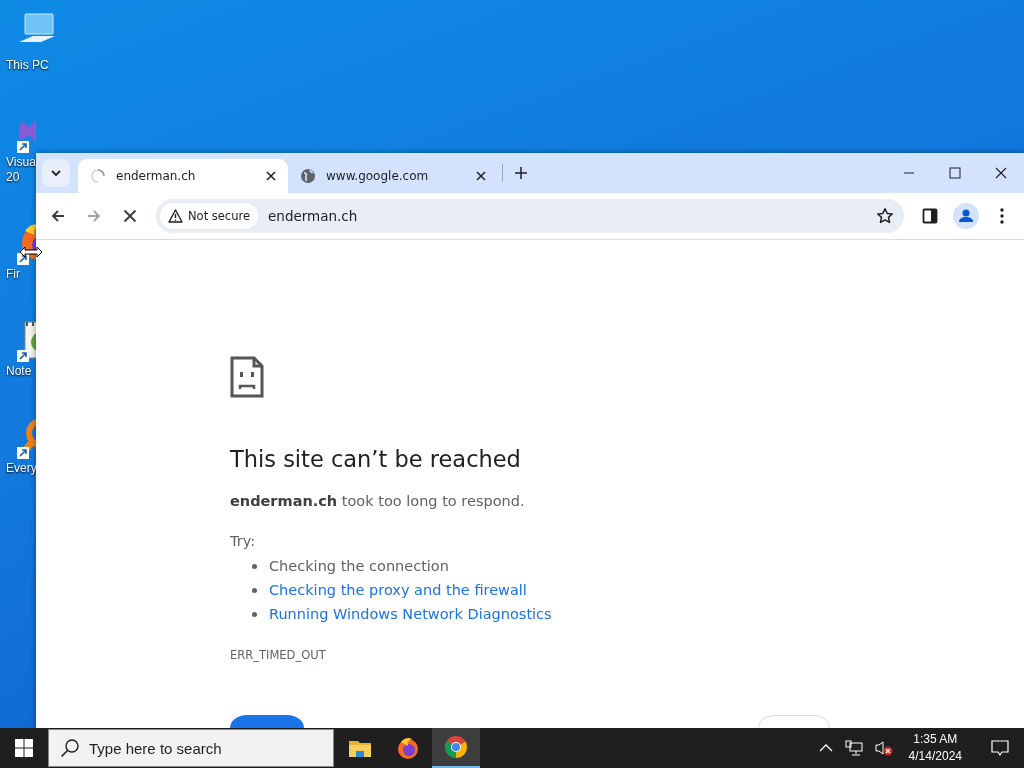 This screenshot has width=1024, height=768. I want to click on icon-label: This PC, so click(27, 65).